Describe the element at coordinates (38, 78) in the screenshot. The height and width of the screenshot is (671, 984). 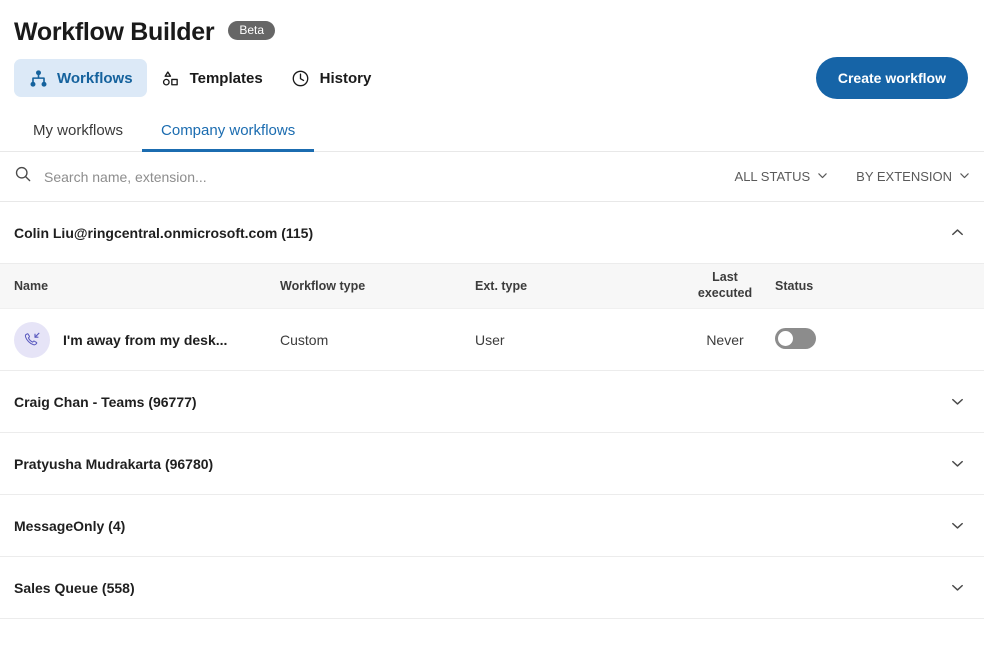
I see `hierarchy-icon` at that location.